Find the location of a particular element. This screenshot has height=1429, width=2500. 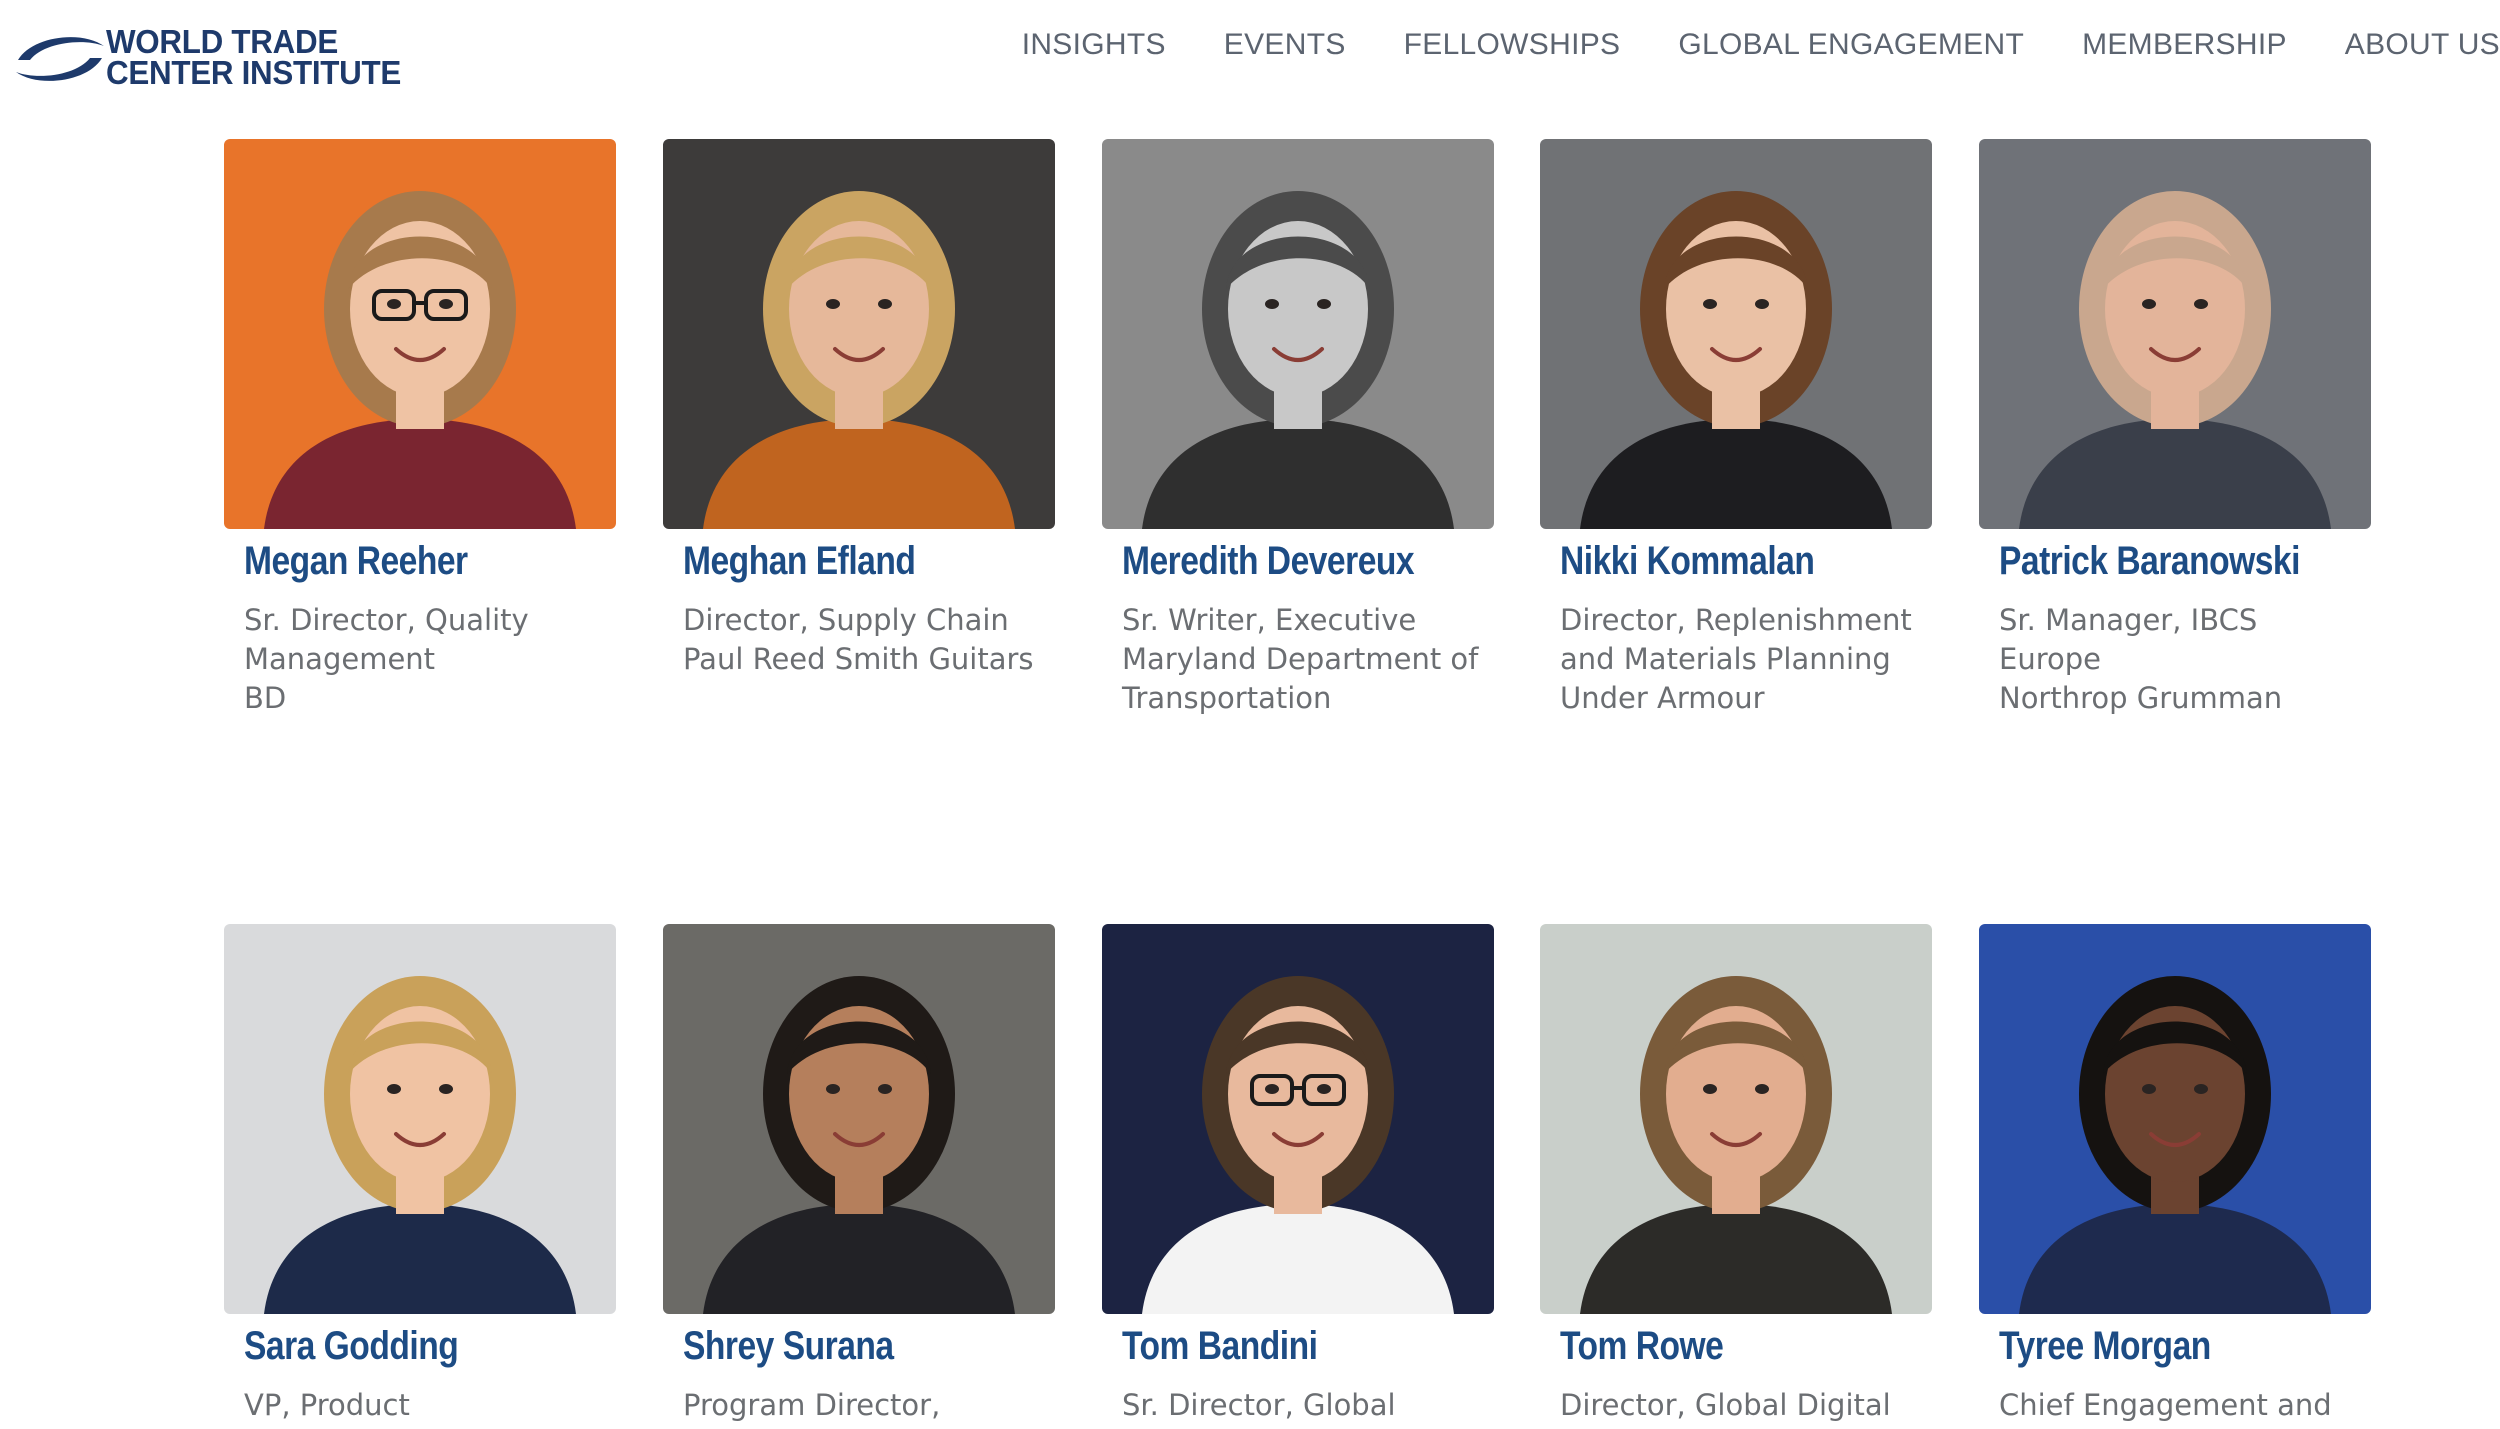

person-role-line: Management is located at coordinates (340, 659).